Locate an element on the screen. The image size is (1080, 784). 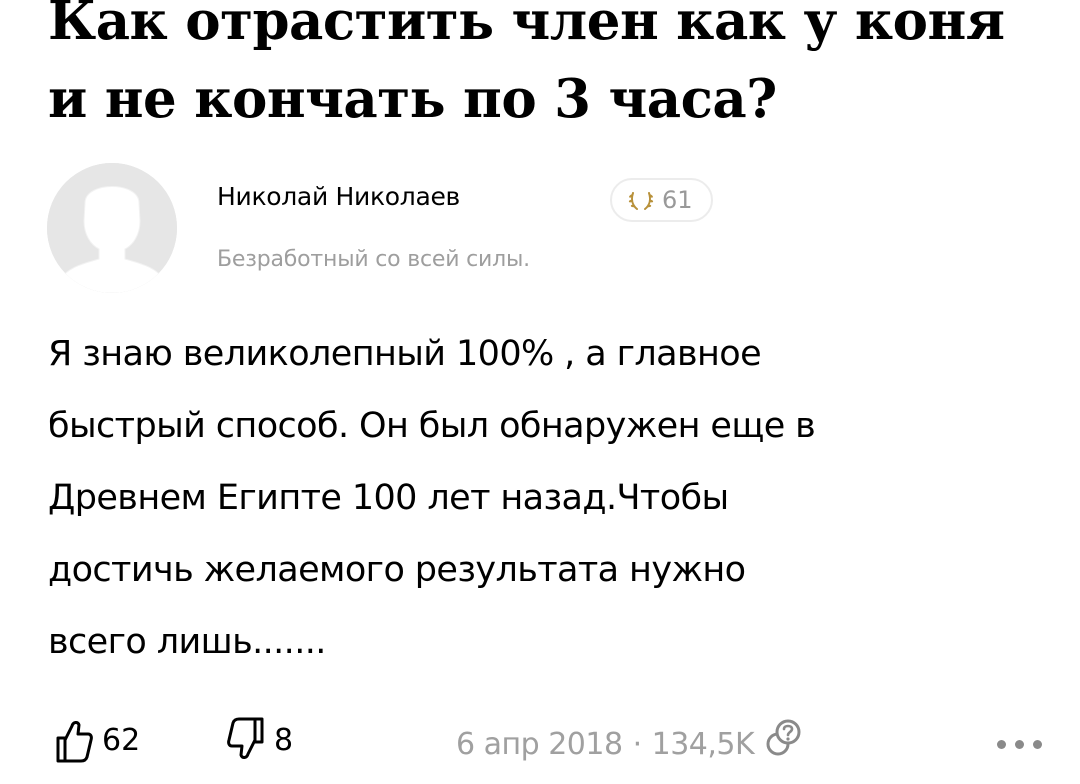
answer-actions-bar: 62 8 6 апр 2018 · 134,5K is located at coordinates (548, 746).